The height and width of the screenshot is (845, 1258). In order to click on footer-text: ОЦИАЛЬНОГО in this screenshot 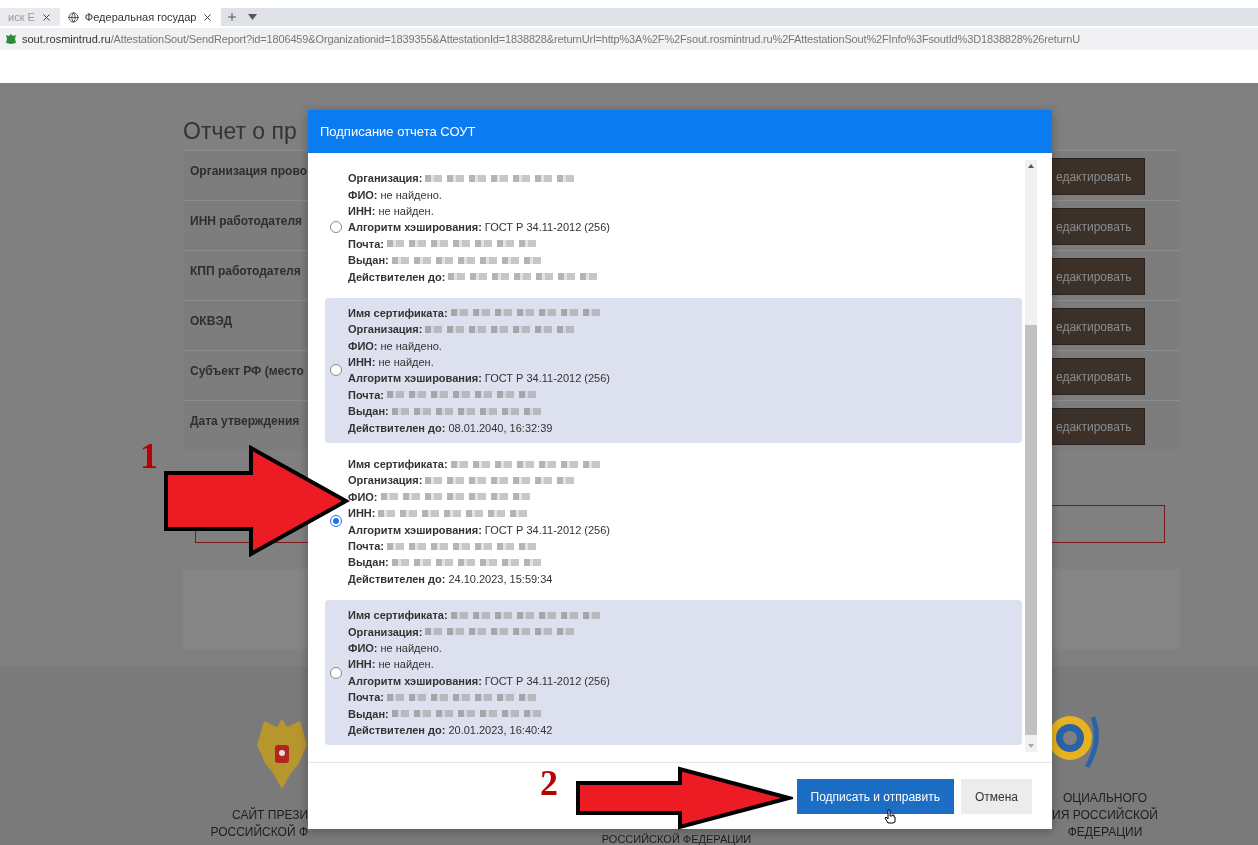, I will do `click(1105, 798)`.